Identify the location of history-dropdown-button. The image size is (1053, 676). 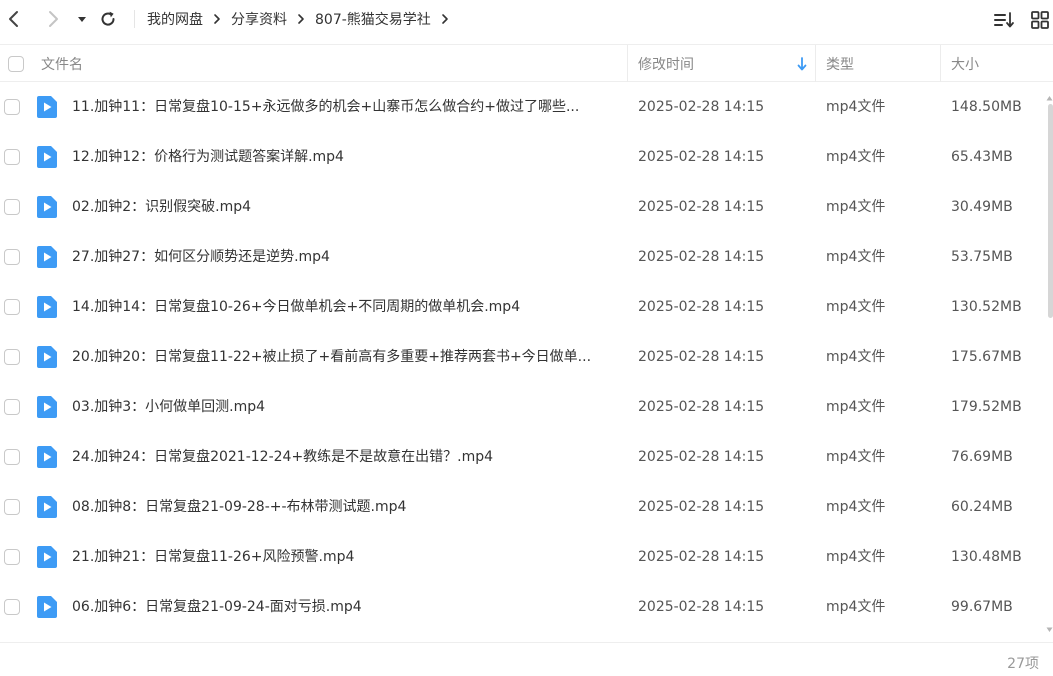
(82, 19).